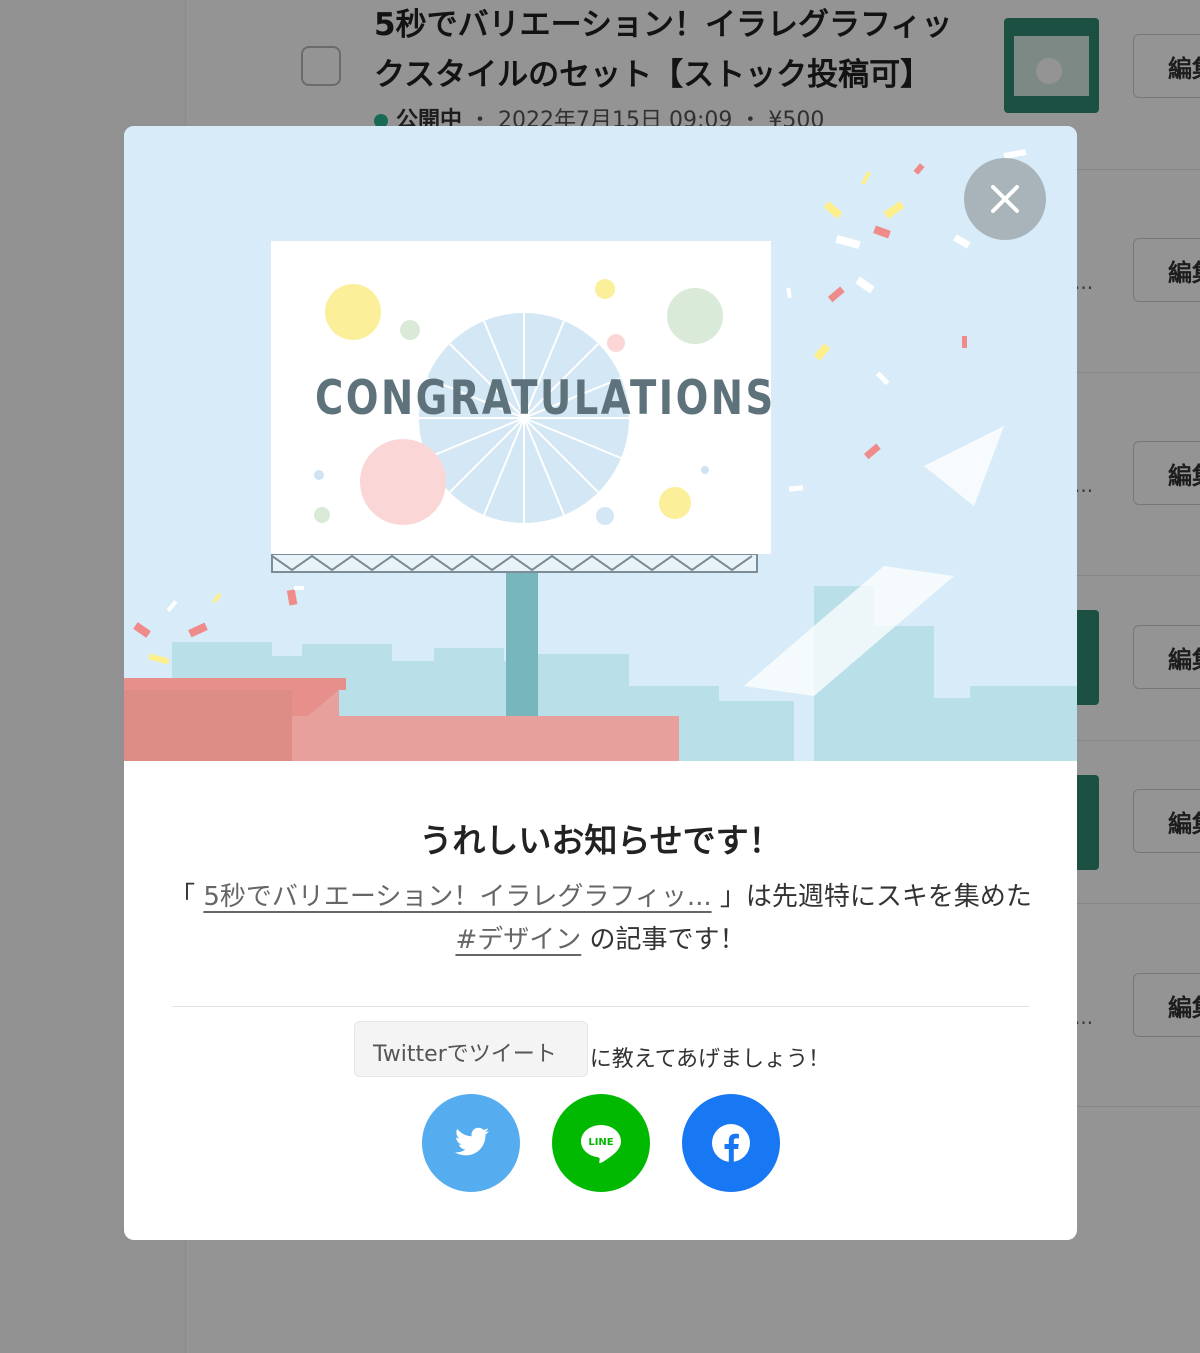 This screenshot has width=1200, height=1353. I want to click on twitter-icon, so click(471, 1141).